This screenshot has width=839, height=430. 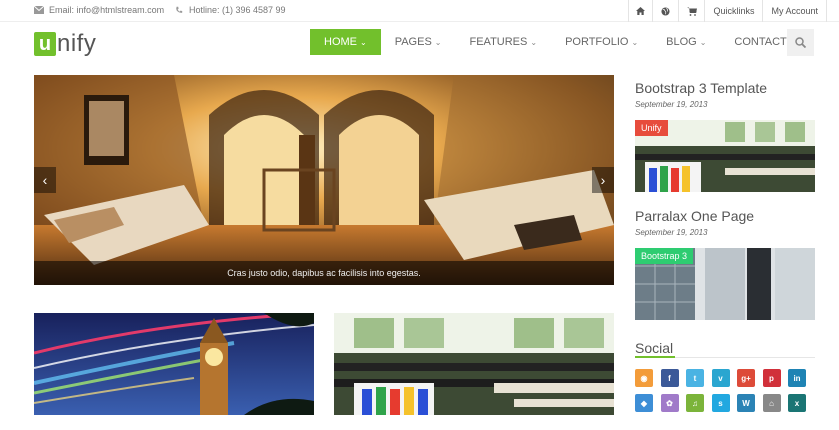 I want to click on envelope-icon, so click(x=39, y=10).